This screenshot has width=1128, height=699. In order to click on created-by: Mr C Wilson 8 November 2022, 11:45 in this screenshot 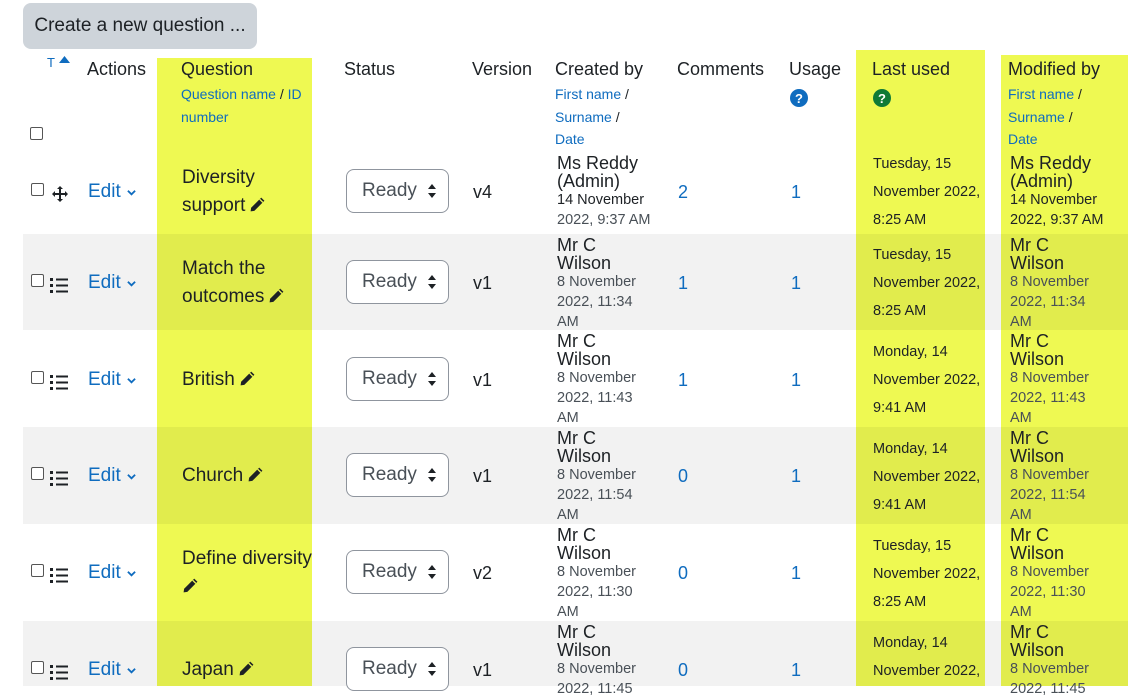, I will do `click(596, 659)`.